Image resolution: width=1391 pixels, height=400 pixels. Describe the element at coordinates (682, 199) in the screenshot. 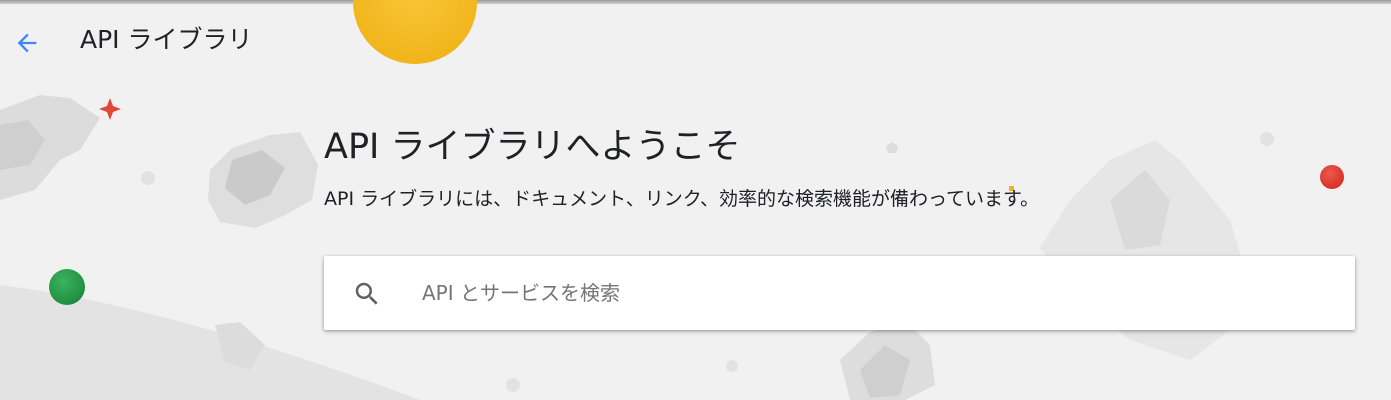

I see `welcome-description: API ライブラリには、ドキュメント、リンク、効率的な検索機能が備わっています。` at that location.